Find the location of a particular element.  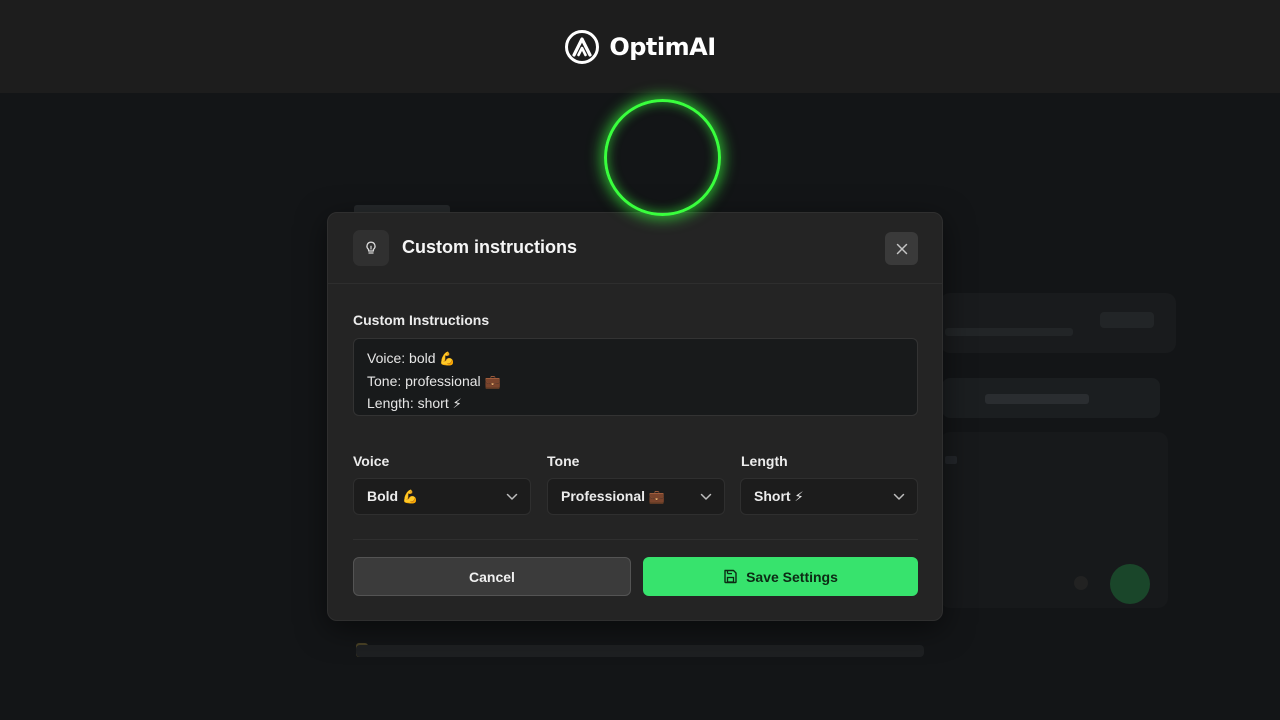

bg-chat-panel-text is located at coordinates (951, 460).